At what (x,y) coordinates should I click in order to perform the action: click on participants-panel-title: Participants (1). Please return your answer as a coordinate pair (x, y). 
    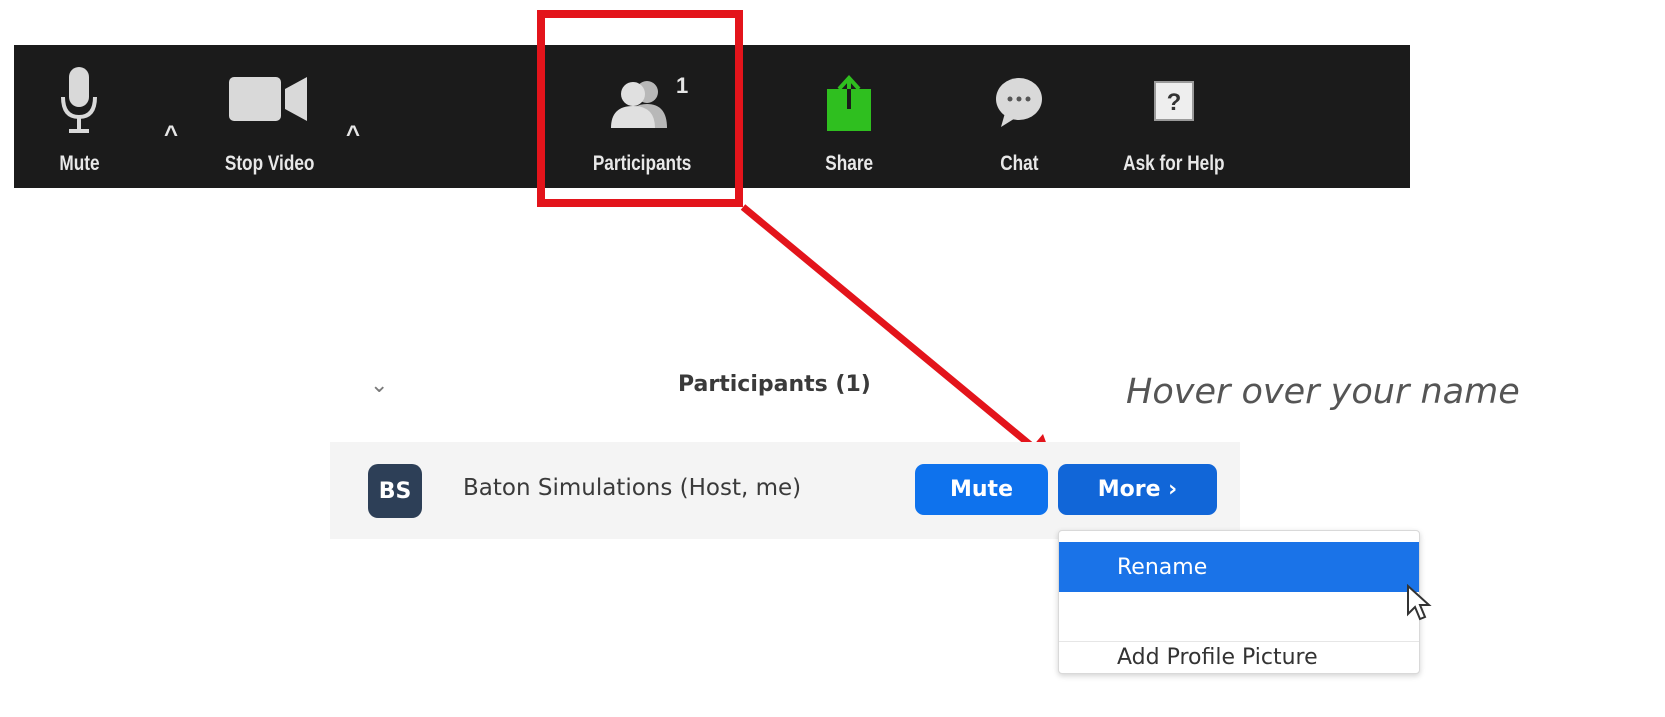
    Looking at the image, I should click on (774, 384).